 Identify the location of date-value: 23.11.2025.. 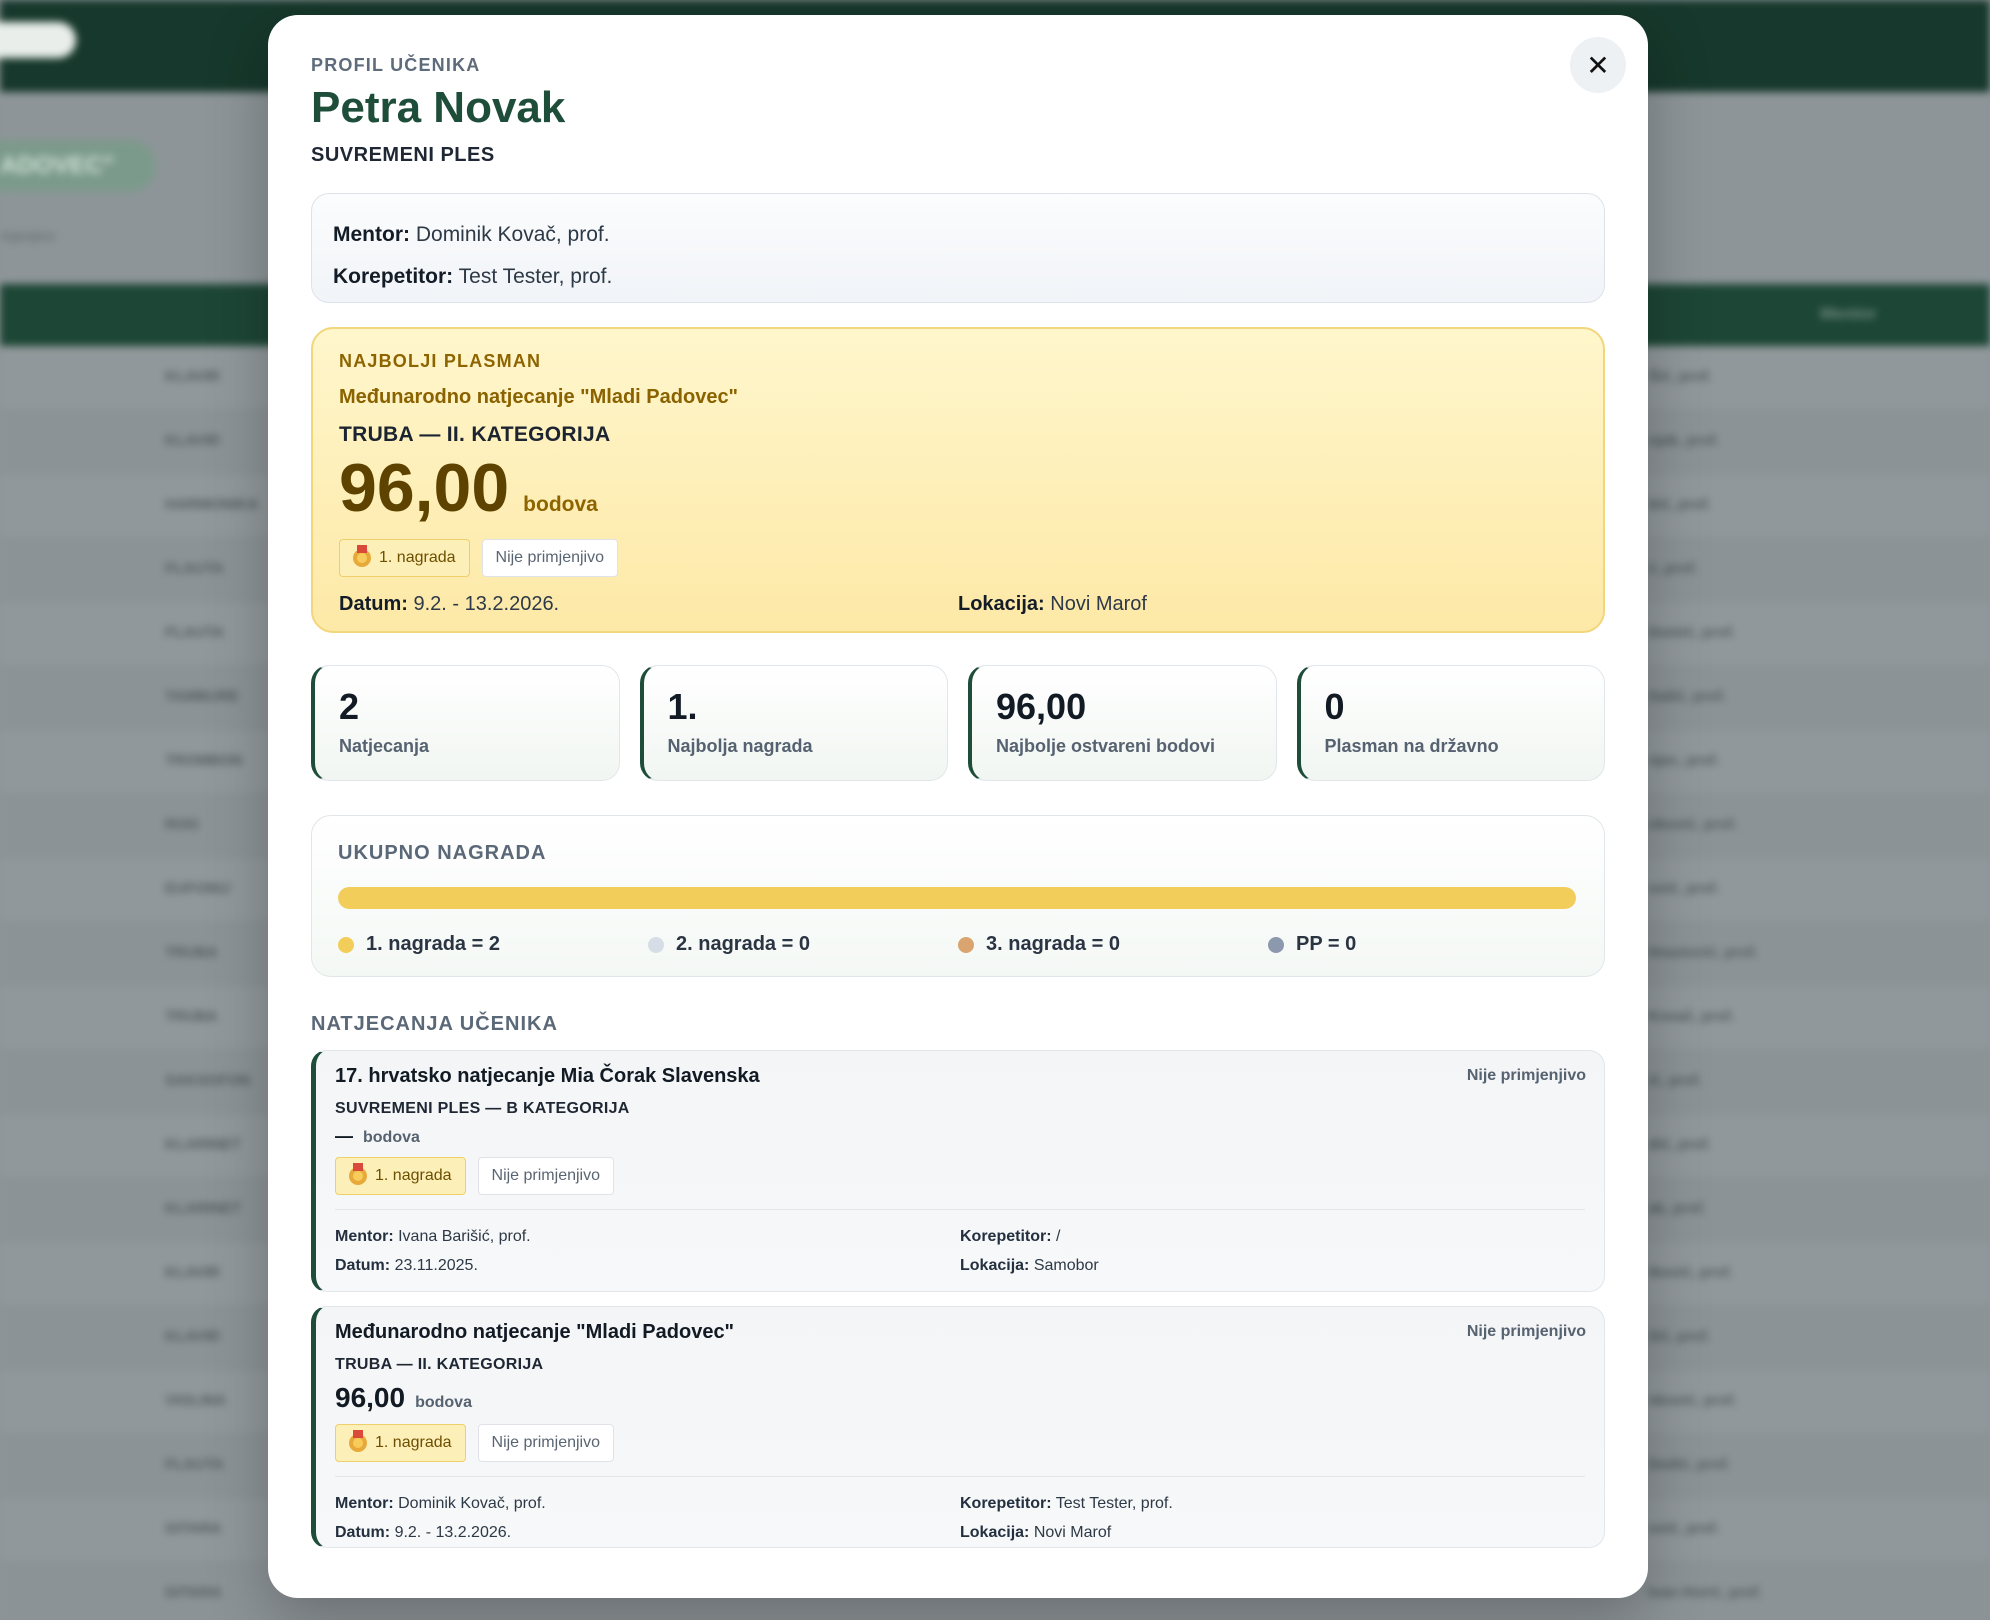
(436, 1266).